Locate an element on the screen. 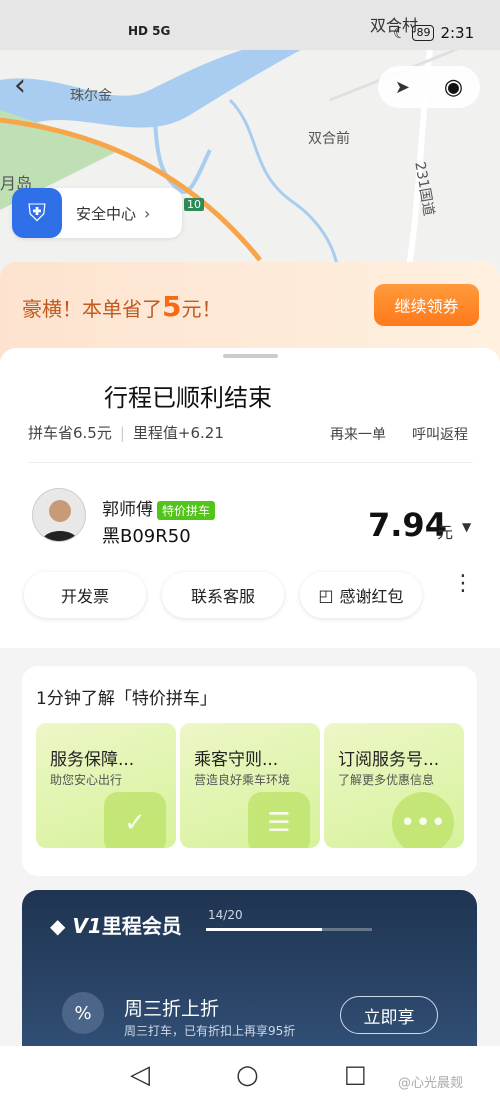  tile-subtitle: 营造良好乘车环境 is located at coordinates (242, 780).